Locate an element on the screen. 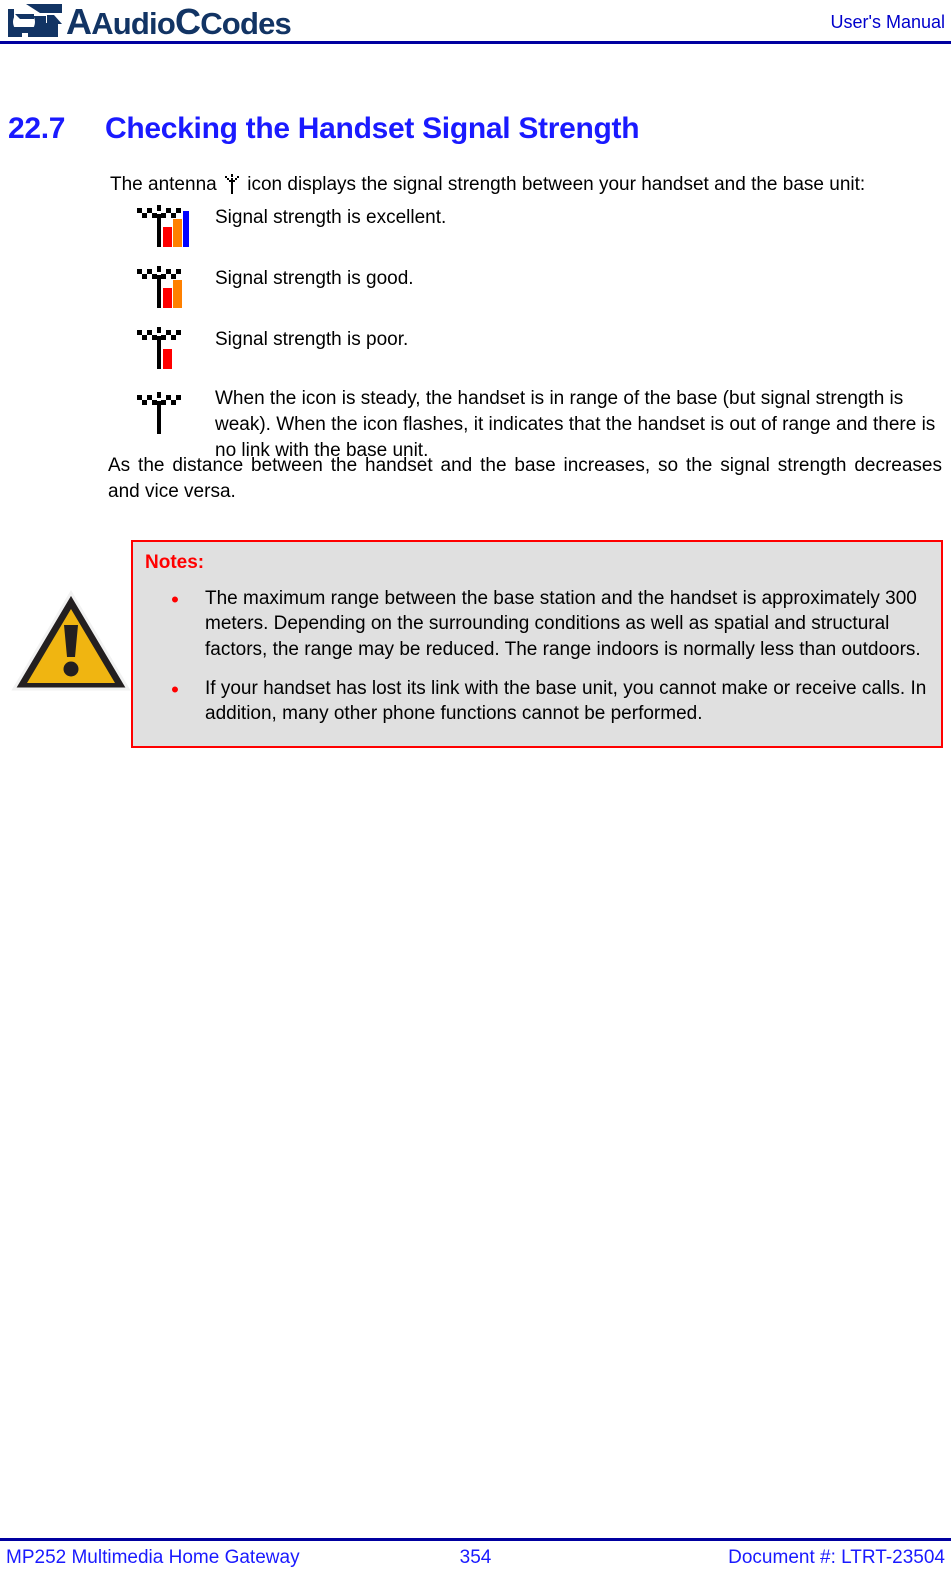 Image resolution: width=951 pixels, height=1575 pixels. list-item: Signal strength is good. is located at coordinates (527, 286).